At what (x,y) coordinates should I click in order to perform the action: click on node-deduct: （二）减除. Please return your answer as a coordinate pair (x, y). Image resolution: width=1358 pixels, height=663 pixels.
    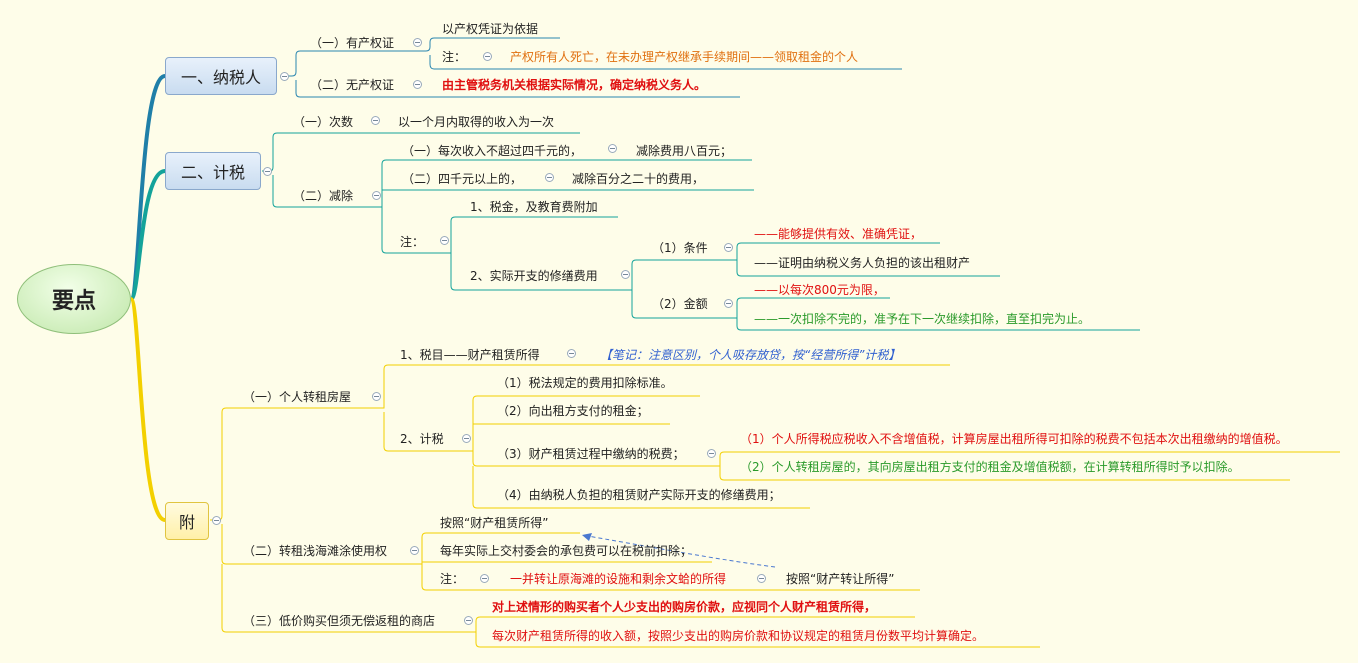
    Looking at the image, I should click on (323, 196).